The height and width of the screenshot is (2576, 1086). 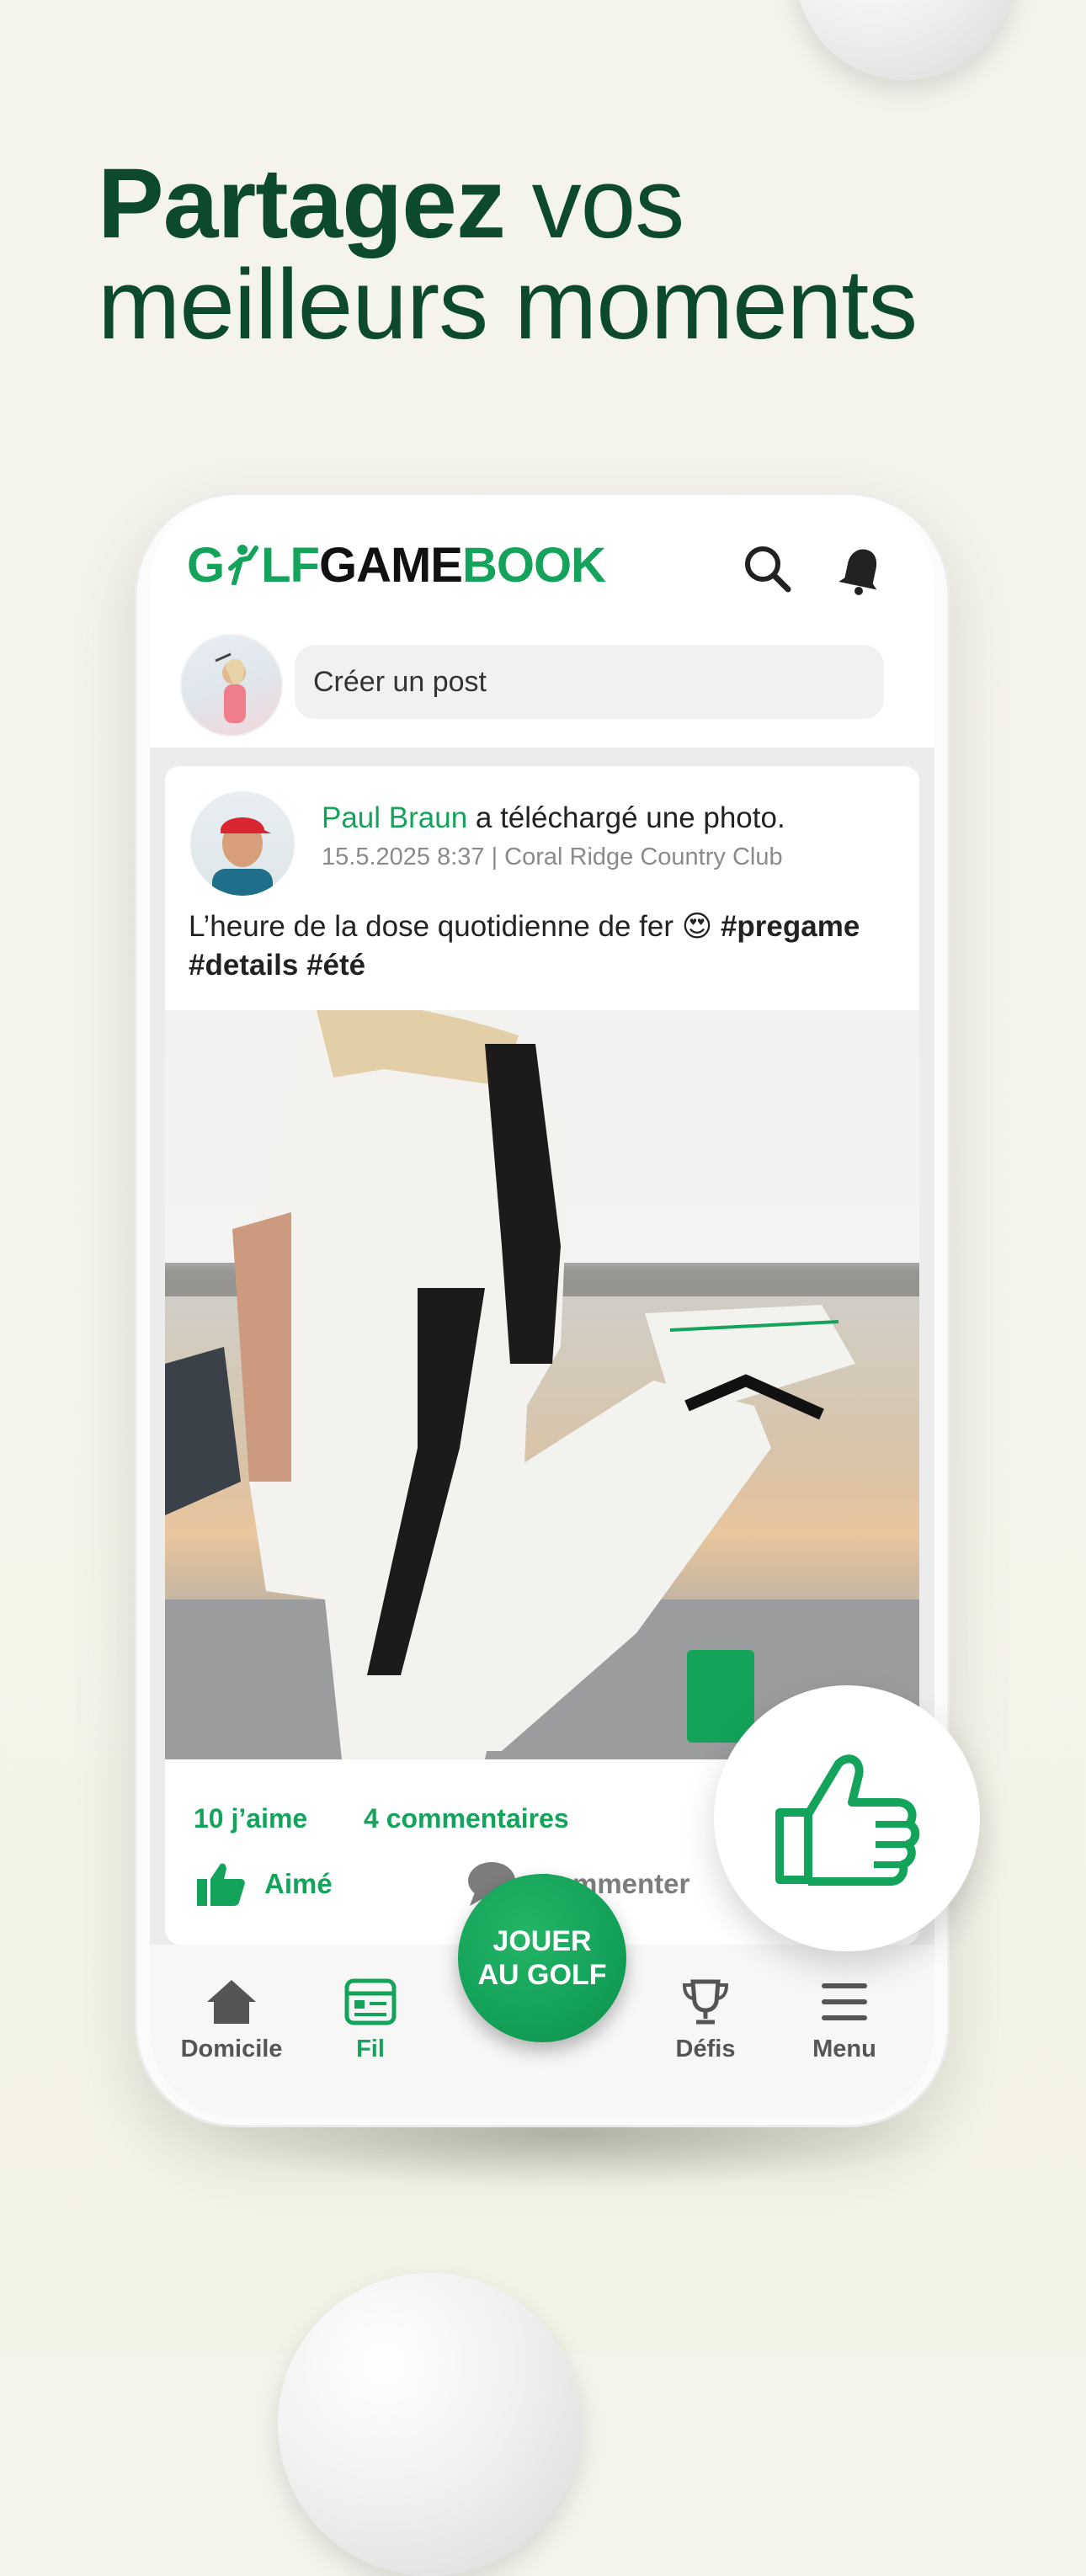 I want to click on user-avatar, so click(x=231, y=685).